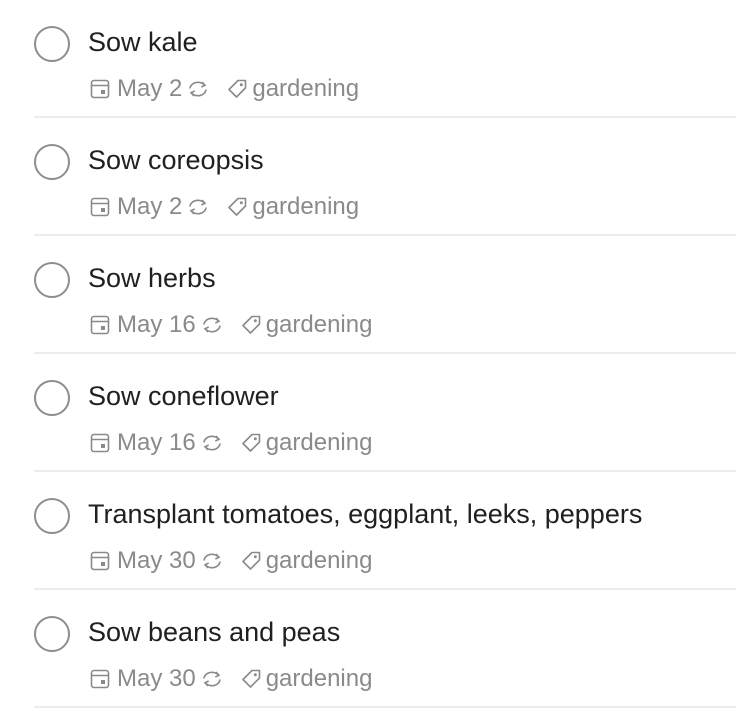 The width and height of the screenshot is (736, 718). What do you see at coordinates (214, 632) in the screenshot?
I see `task-title: Sow beans and peas` at bounding box center [214, 632].